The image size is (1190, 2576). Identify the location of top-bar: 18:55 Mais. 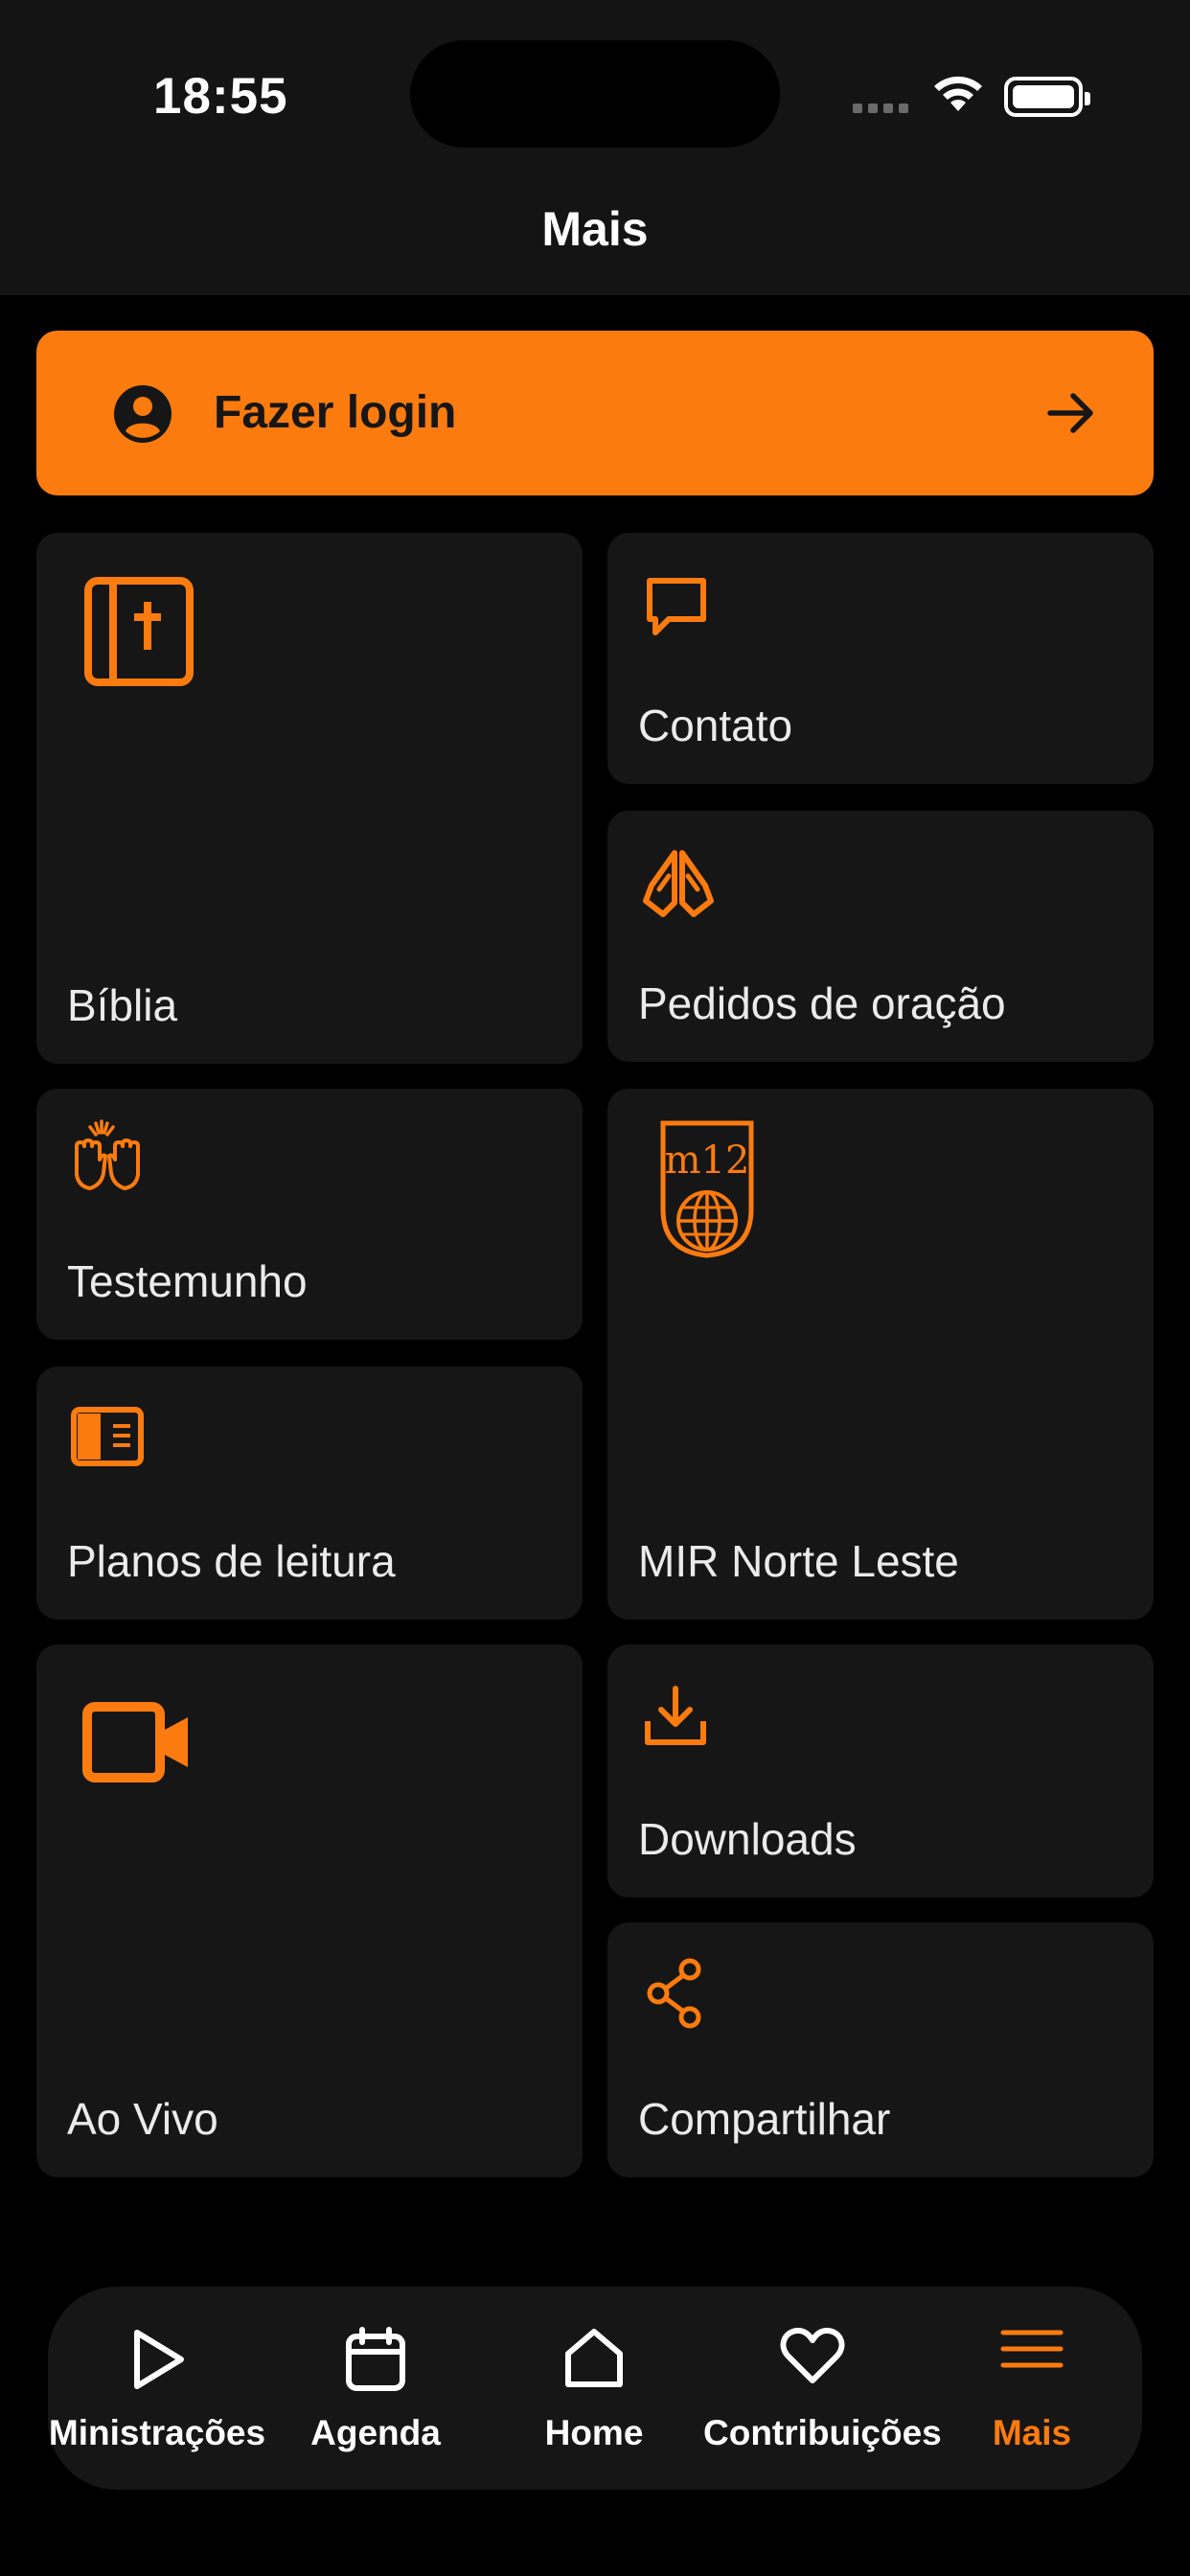
(595, 147).